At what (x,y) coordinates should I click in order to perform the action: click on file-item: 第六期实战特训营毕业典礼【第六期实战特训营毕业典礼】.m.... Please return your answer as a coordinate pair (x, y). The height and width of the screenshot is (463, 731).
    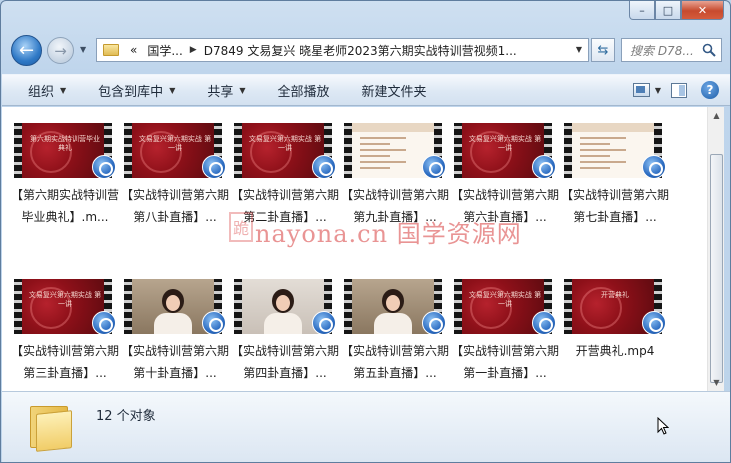
    Looking at the image, I should click on (63, 170).